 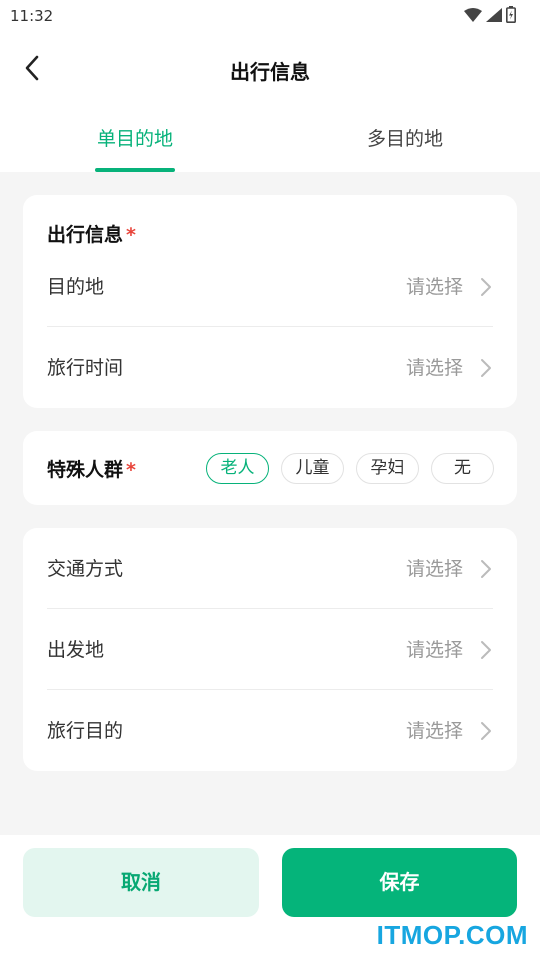 I want to click on page-title: 出行信息, so click(x=270, y=72).